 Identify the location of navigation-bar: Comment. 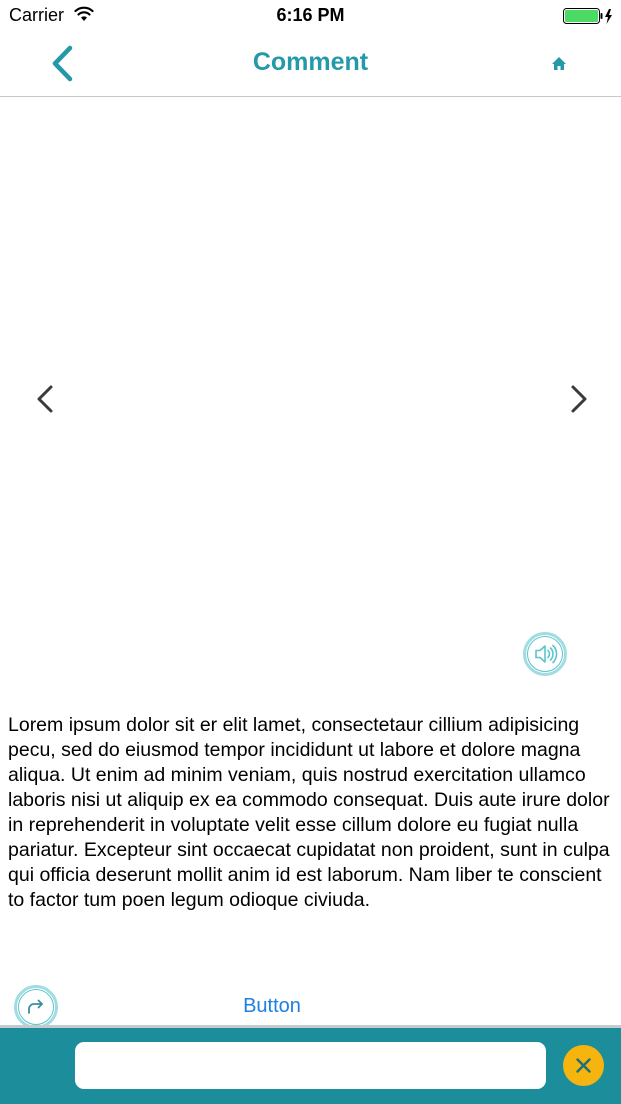
(310, 64).